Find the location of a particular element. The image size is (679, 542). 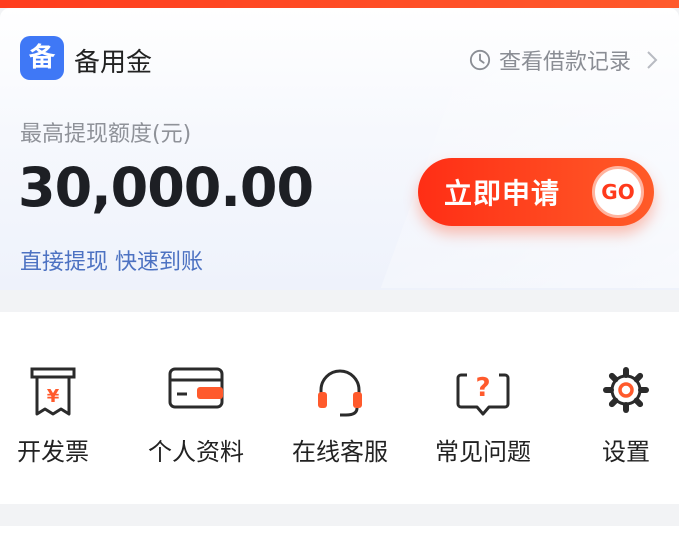

menu-item-profile: 个人资料 is located at coordinates (196, 408).